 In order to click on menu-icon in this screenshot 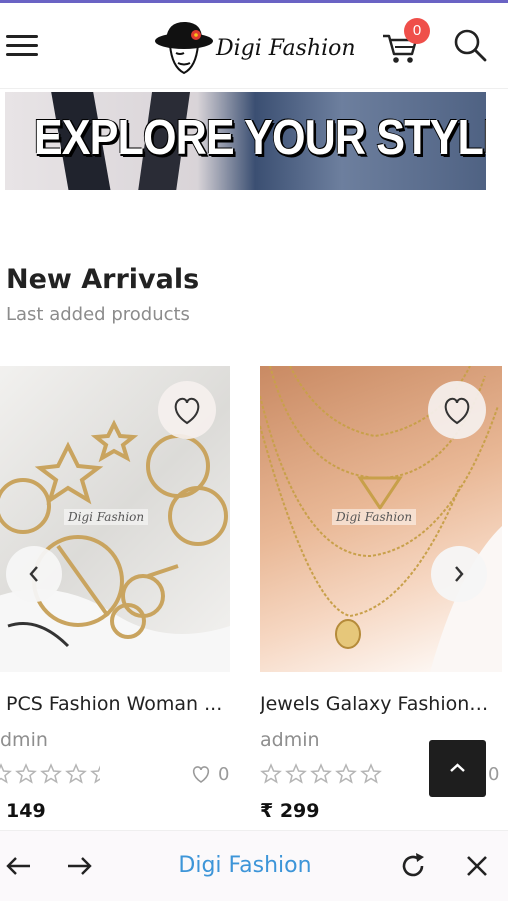, I will do `click(23, 45)`.